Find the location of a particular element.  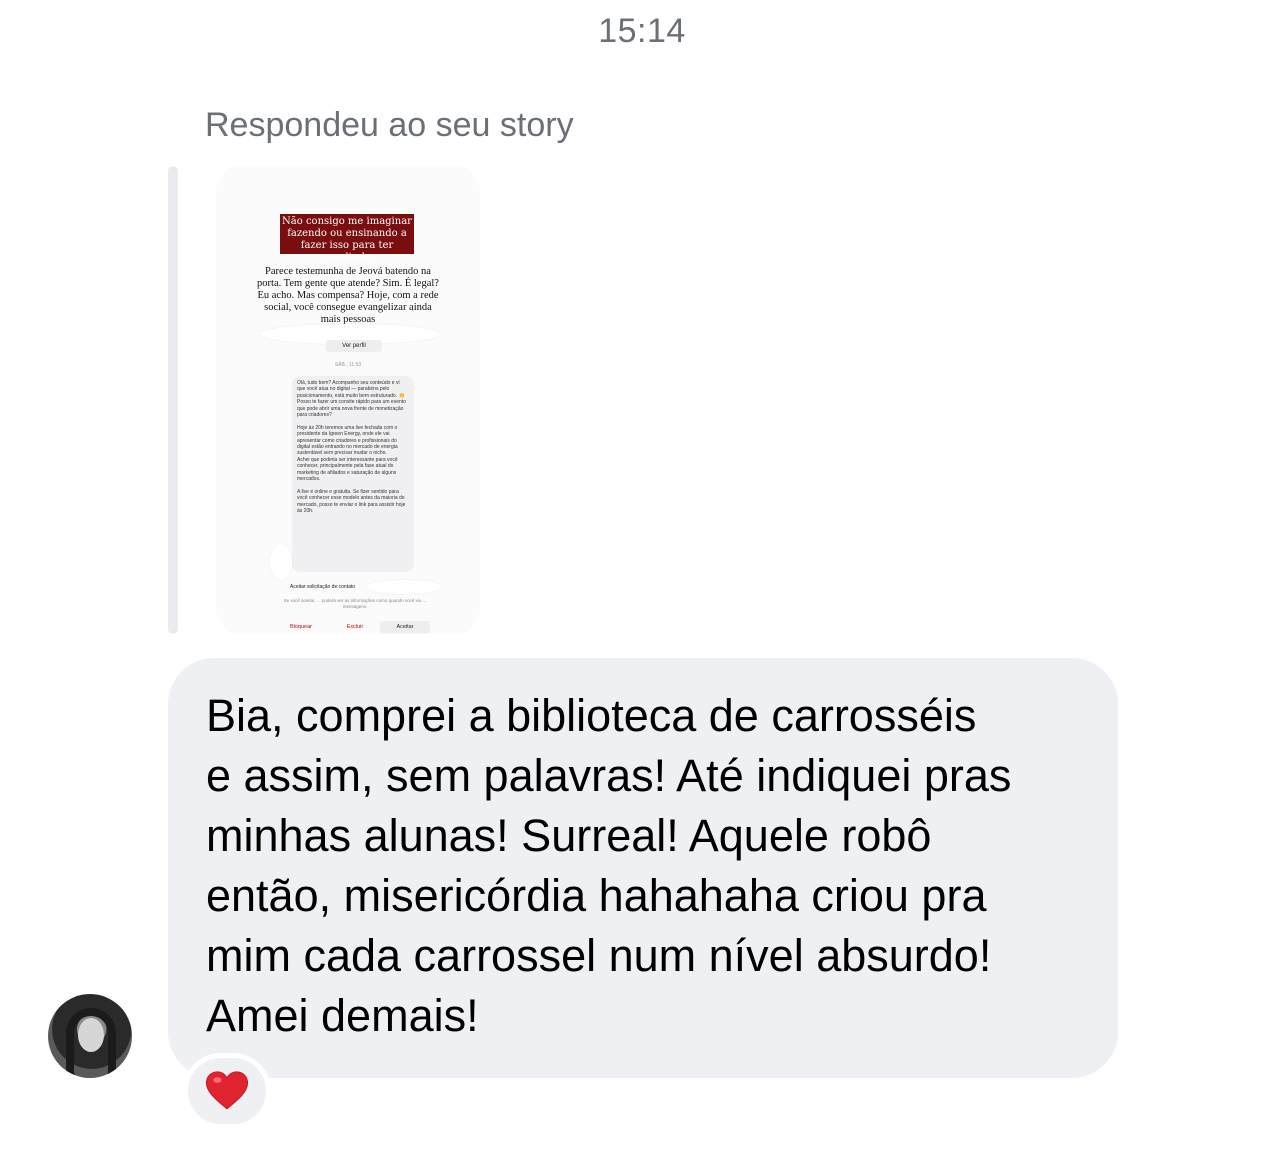

story-reply-label: Respondeu ao seu story is located at coordinates (389, 125).